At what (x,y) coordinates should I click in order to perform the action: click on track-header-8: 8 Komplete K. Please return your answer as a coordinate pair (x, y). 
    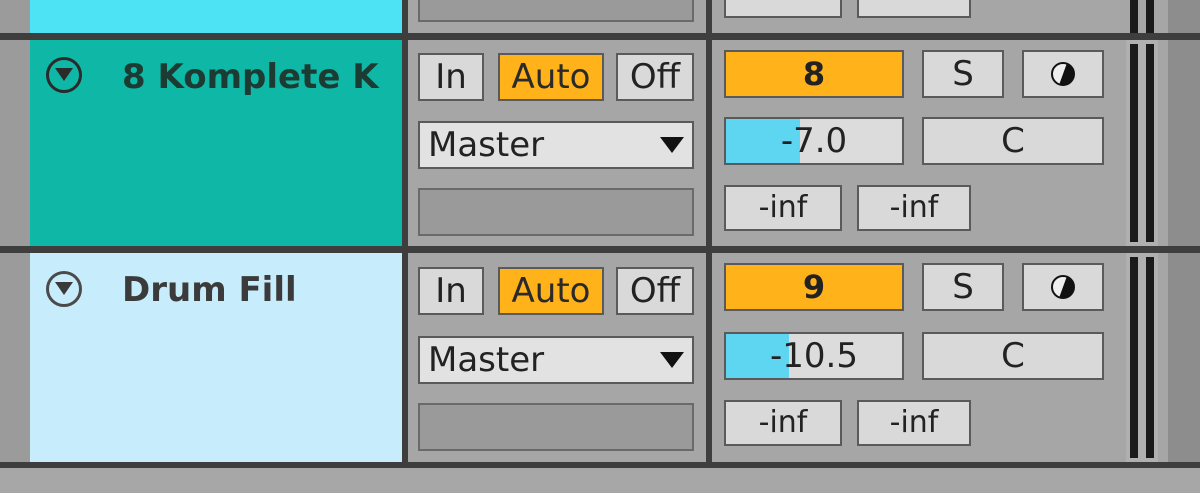
    Looking at the image, I should click on (216, 143).